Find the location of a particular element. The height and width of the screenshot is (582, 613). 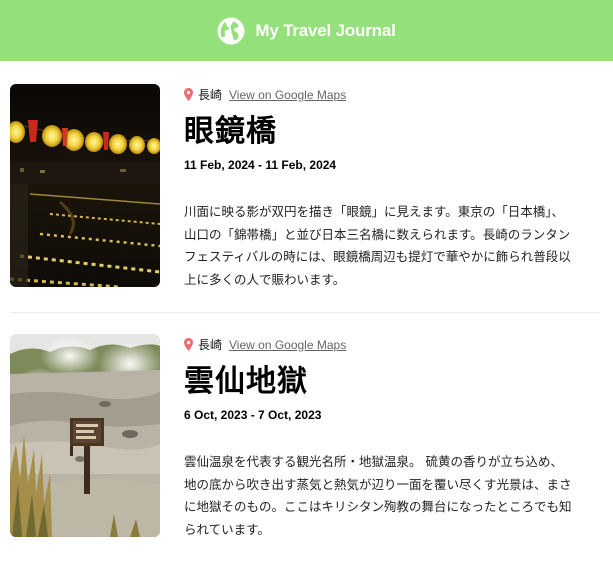

entry-title: 眼鏡橋 is located at coordinates (230, 131).